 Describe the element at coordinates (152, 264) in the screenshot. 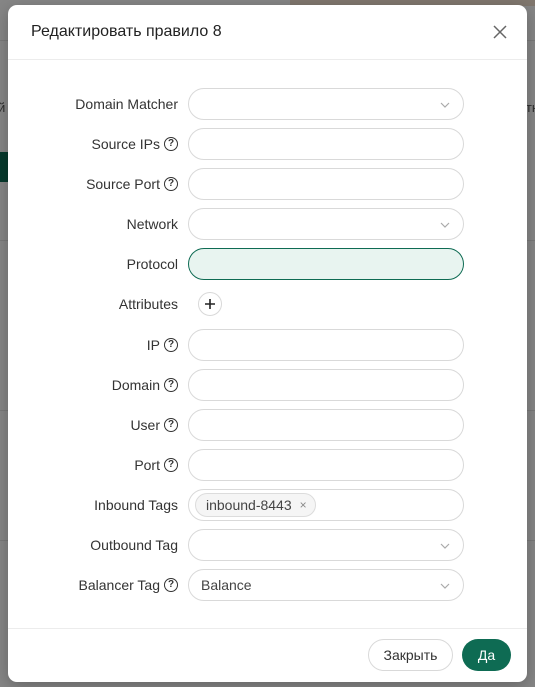

I see `protocol-label: Protocol` at that location.